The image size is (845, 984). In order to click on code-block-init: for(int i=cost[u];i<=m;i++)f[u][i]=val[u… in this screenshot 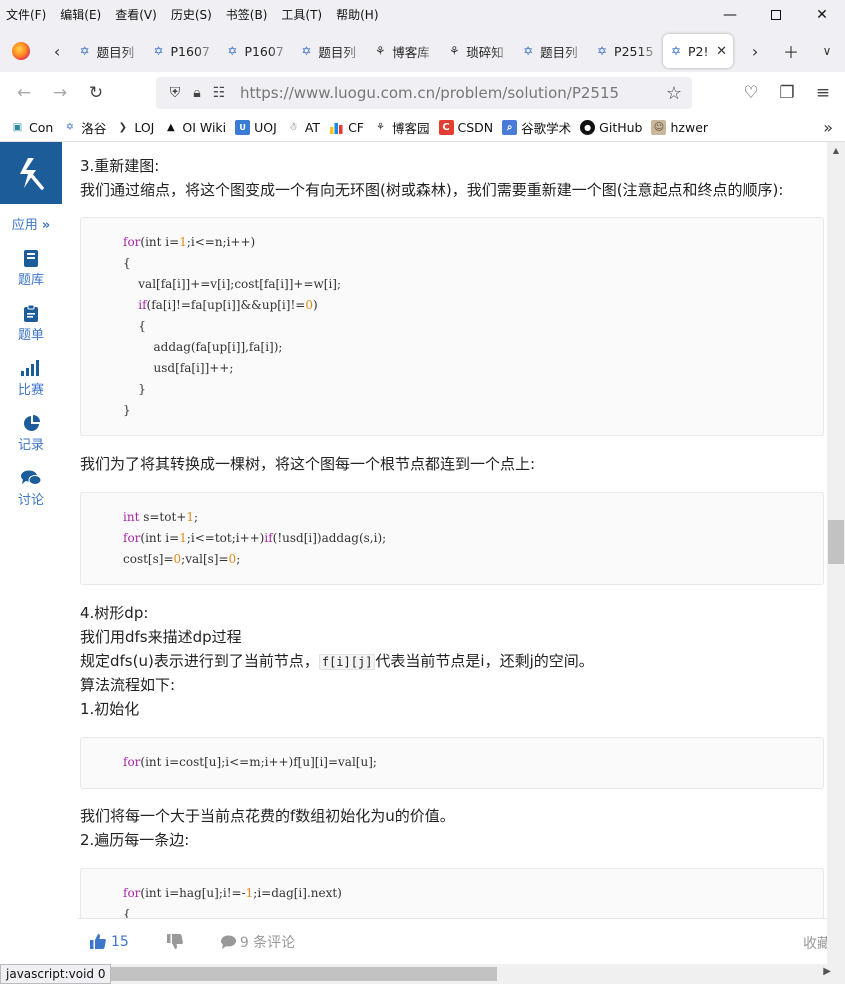, I will do `click(452, 763)`.